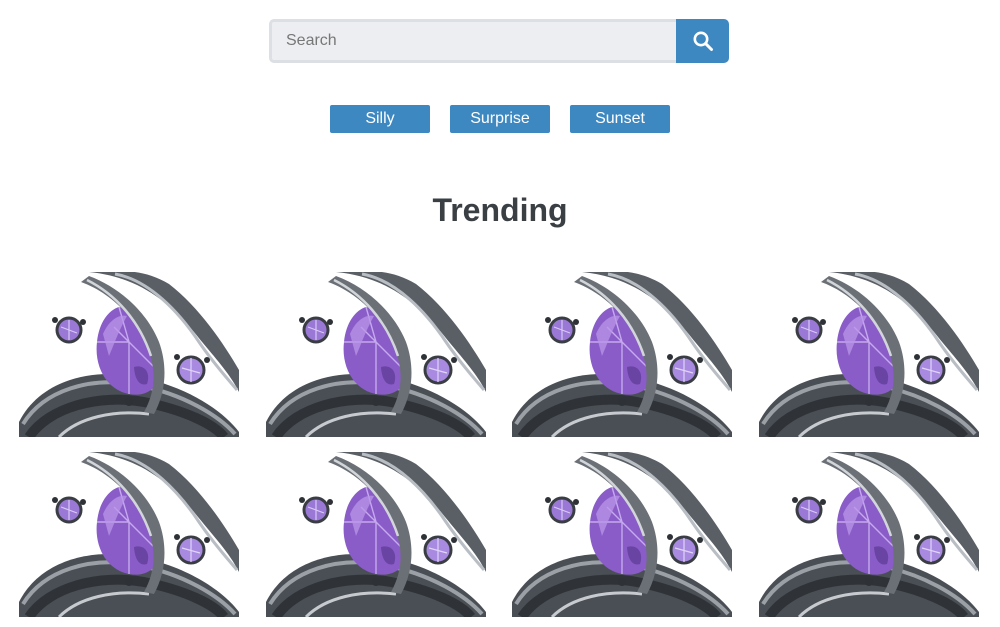 The image size is (1000, 627). Describe the element at coordinates (620, 119) in the screenshot. I see `tag-sunset-button: Sunset` at that location.